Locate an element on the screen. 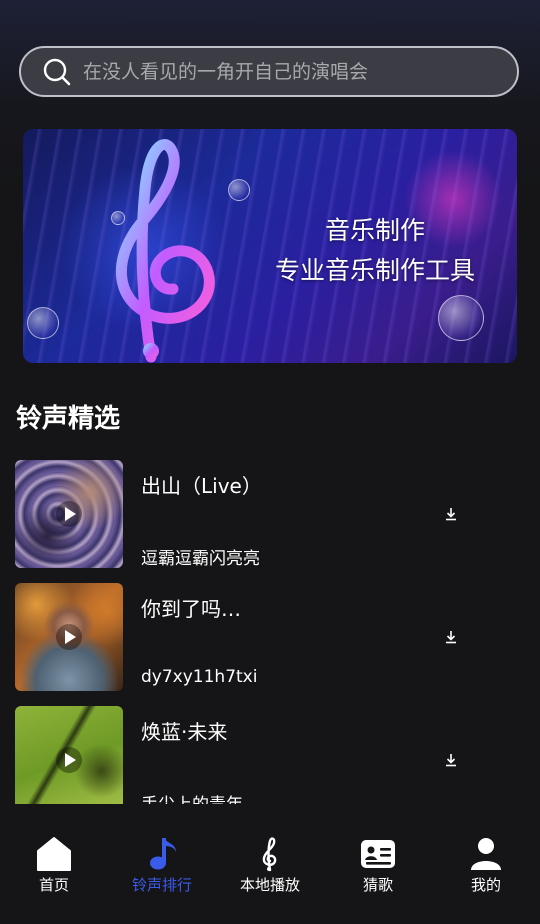  section-title: 铃声精选 is located at coordinates (68, 419).